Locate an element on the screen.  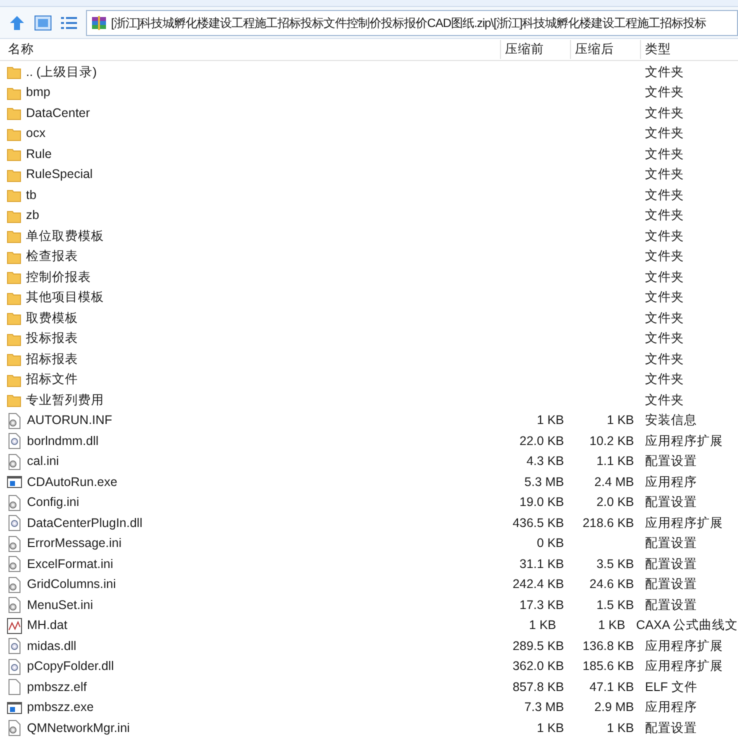
file-name: tb is located at coordinates (31, 195).